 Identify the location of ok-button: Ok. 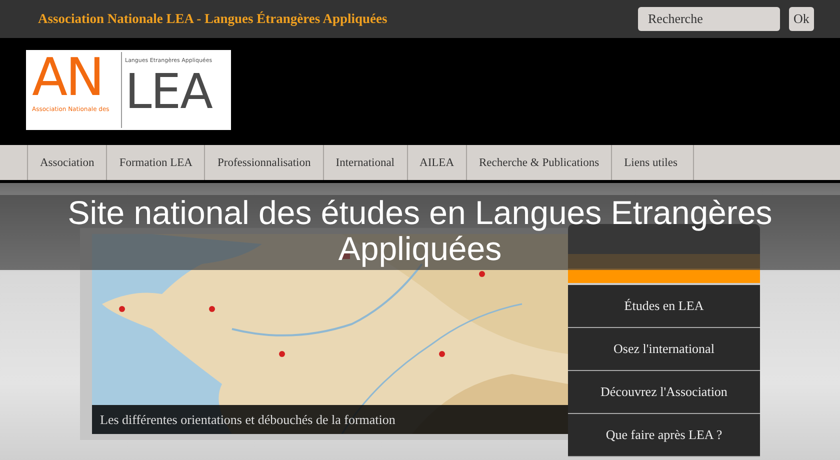
(801, 19).